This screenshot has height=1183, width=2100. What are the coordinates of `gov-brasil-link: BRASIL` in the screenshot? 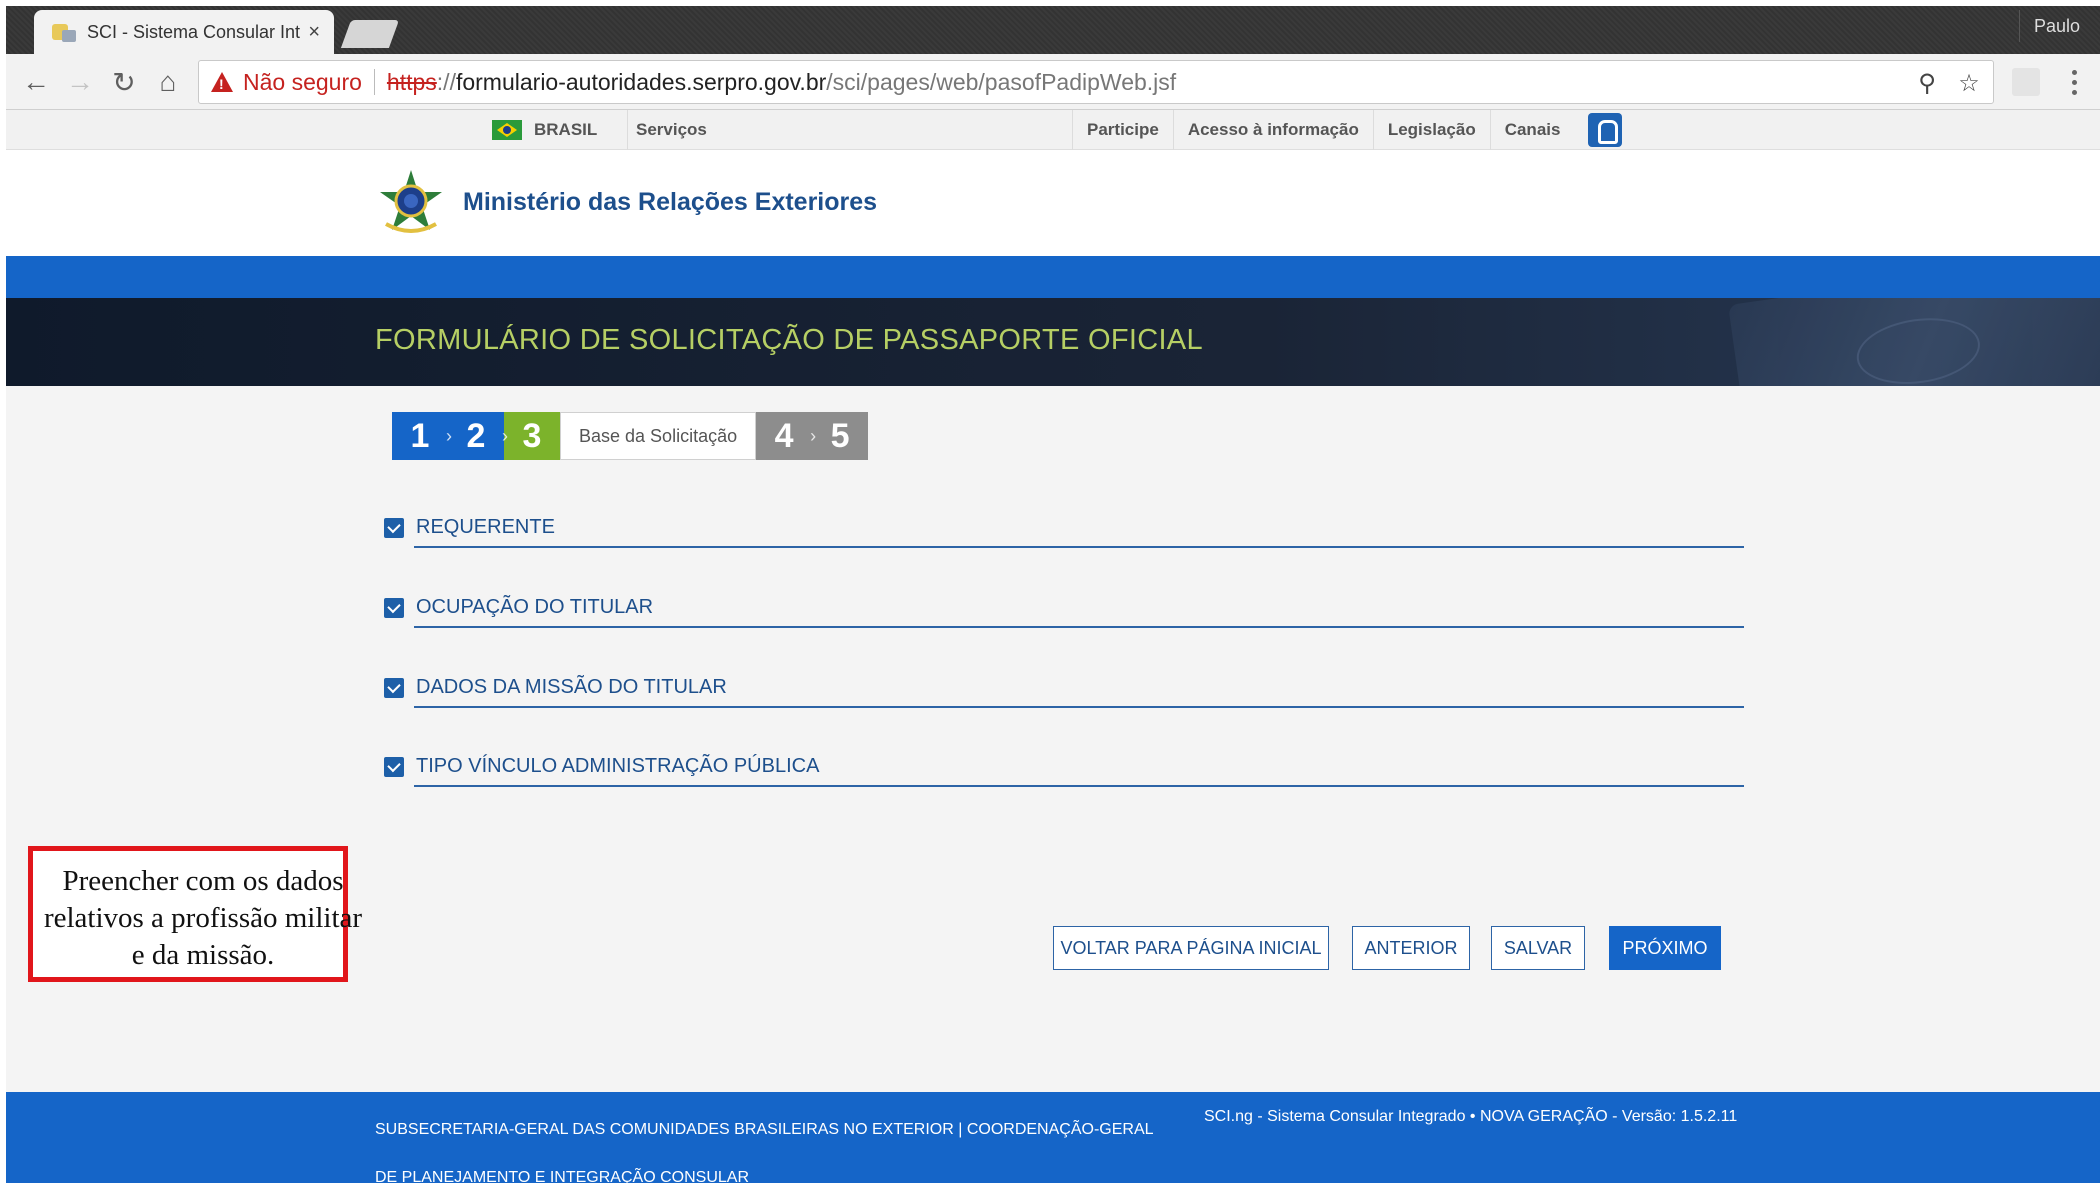 It's located at (560, 130).